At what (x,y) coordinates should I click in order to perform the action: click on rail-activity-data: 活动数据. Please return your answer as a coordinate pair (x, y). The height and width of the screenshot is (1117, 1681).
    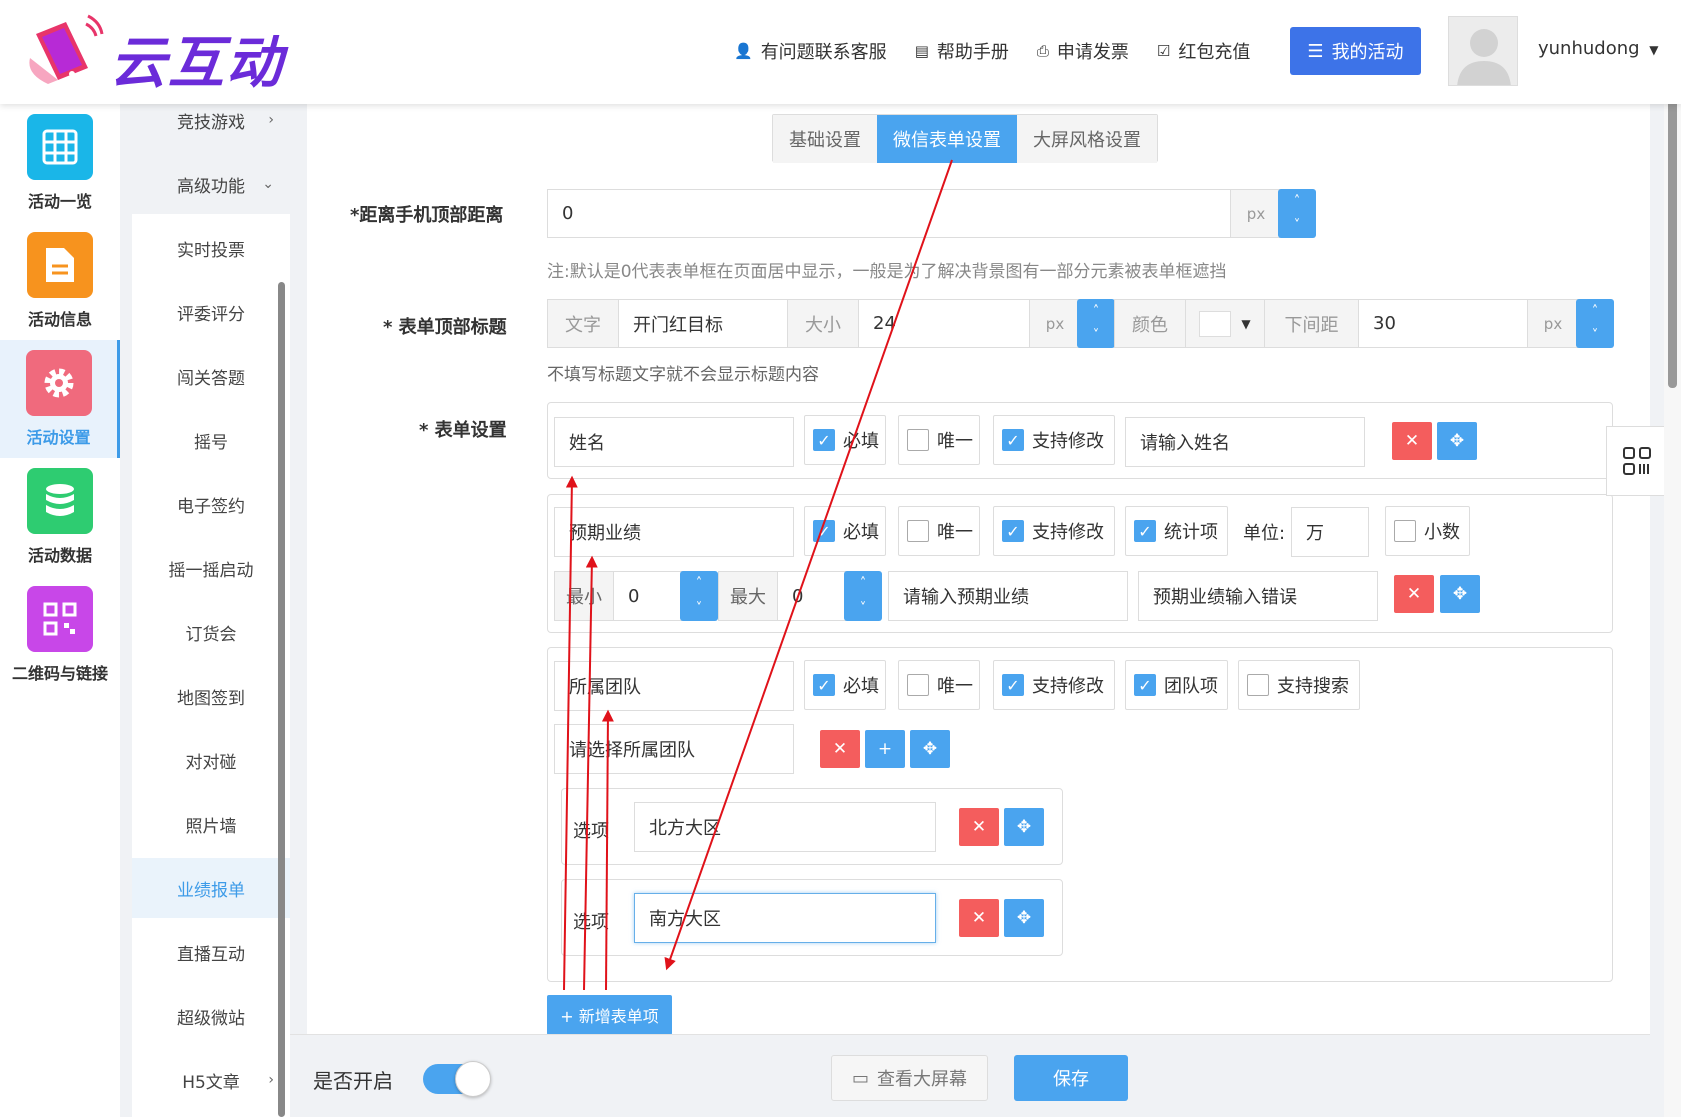
    Looking at the image, I should click on (60, 517).